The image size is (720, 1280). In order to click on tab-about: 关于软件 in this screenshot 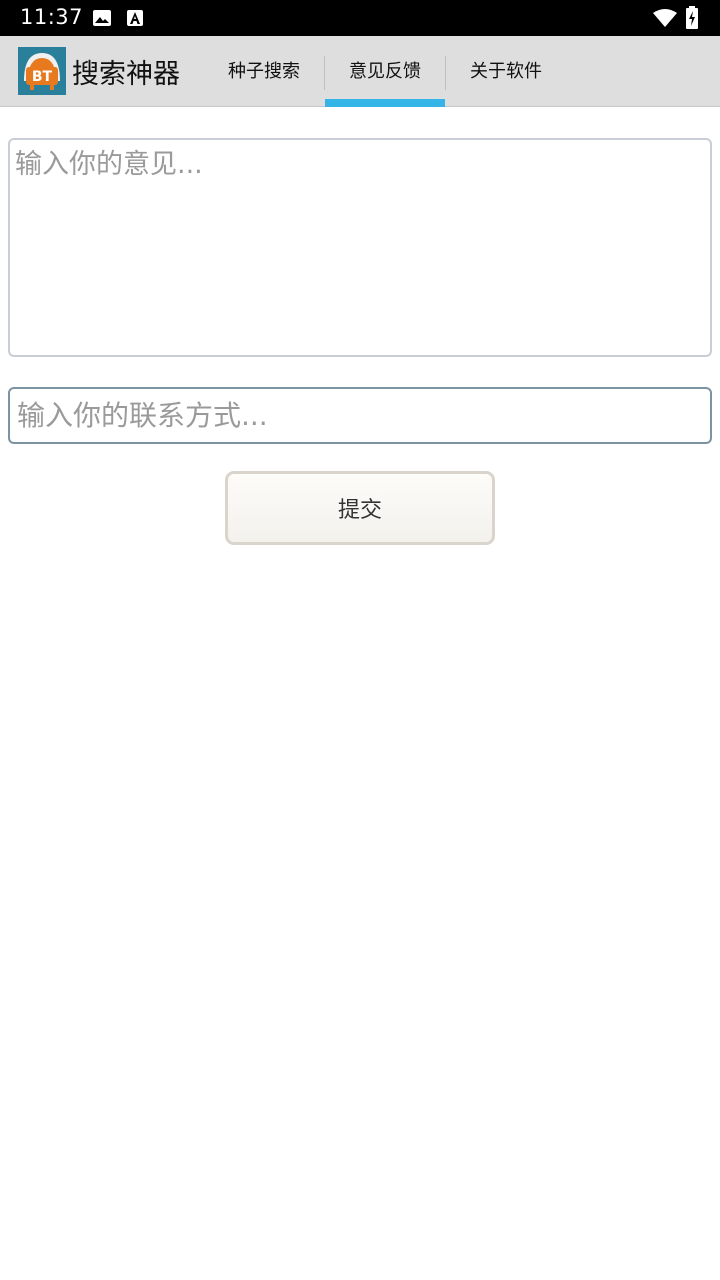, I will do `click(506, 71)`.